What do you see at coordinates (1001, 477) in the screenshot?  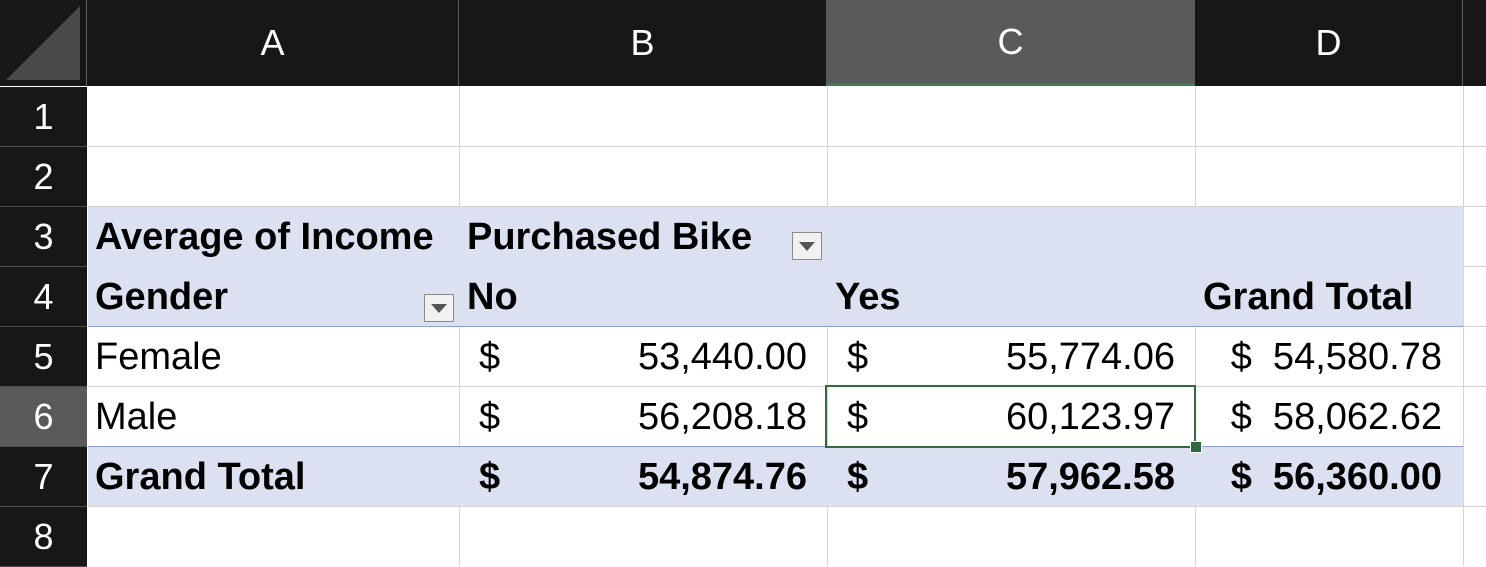 I see `total-value-cell: 57,962.58` at bounding box center [1001, 477].